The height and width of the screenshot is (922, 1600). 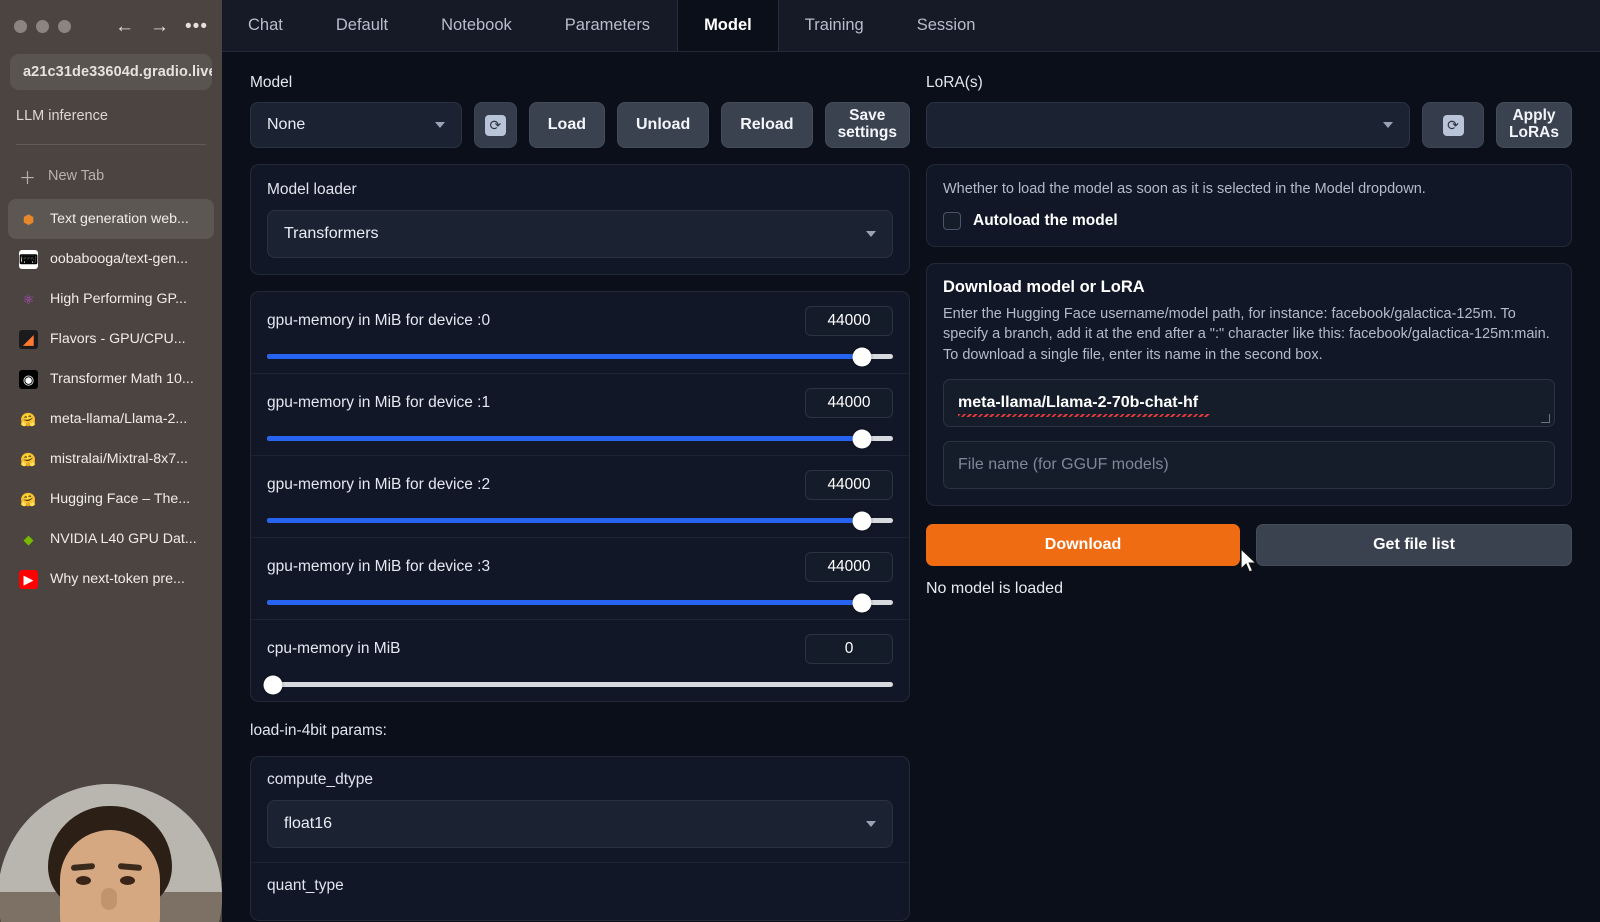 I want to click on tab-session: Session, so click(x=947, y=25).